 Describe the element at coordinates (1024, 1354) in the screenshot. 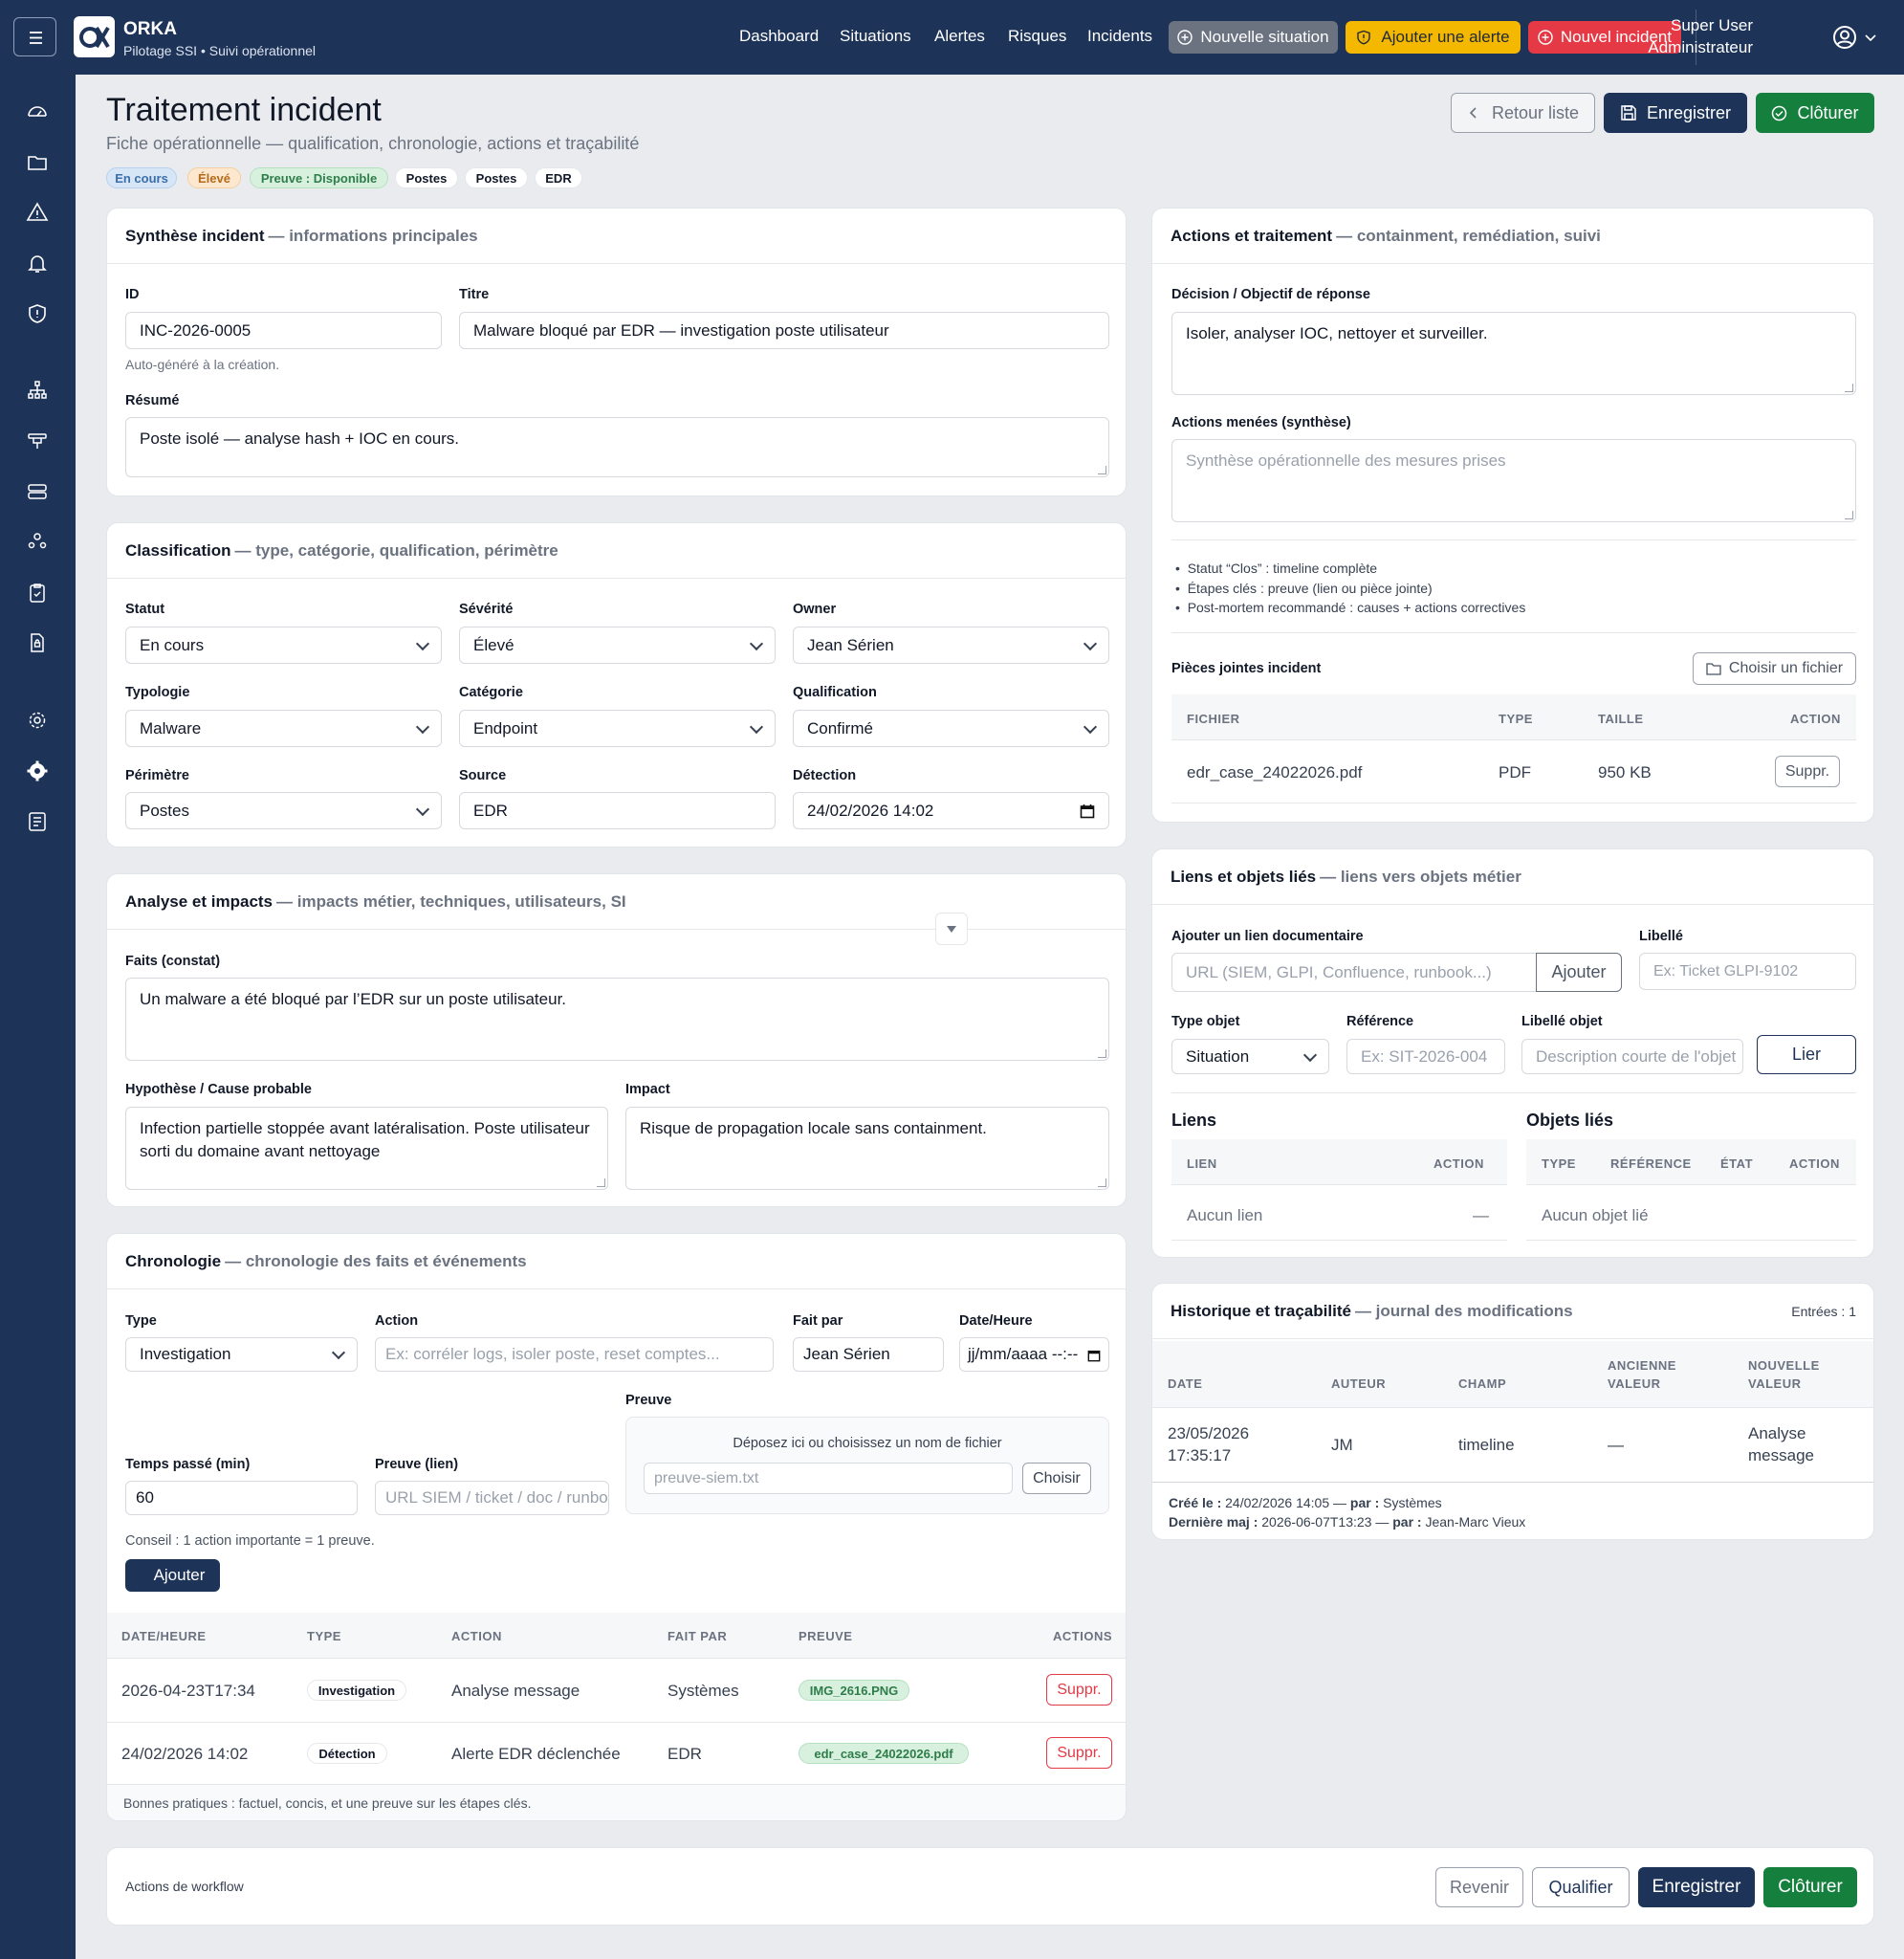

I see `event-datetime-placeholder: jj/mm/aaaa --:--` at that location.